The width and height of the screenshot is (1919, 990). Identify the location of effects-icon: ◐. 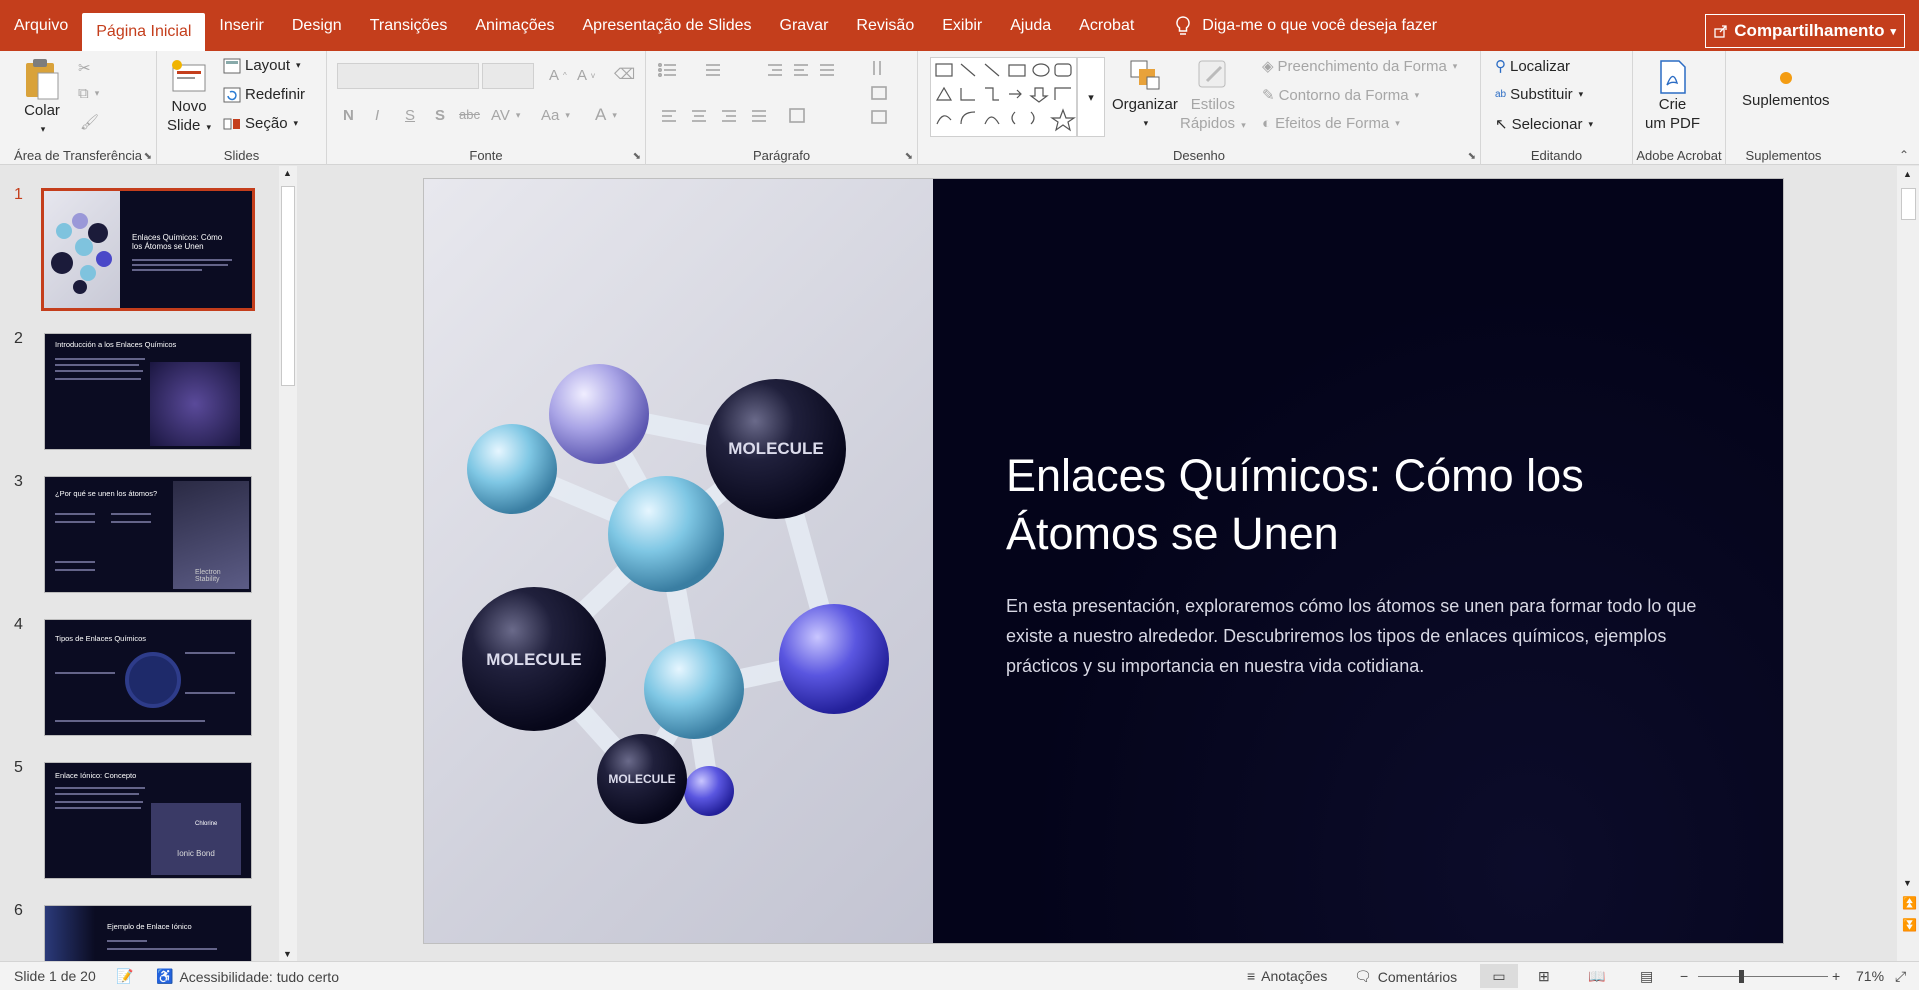
(1267, 123).